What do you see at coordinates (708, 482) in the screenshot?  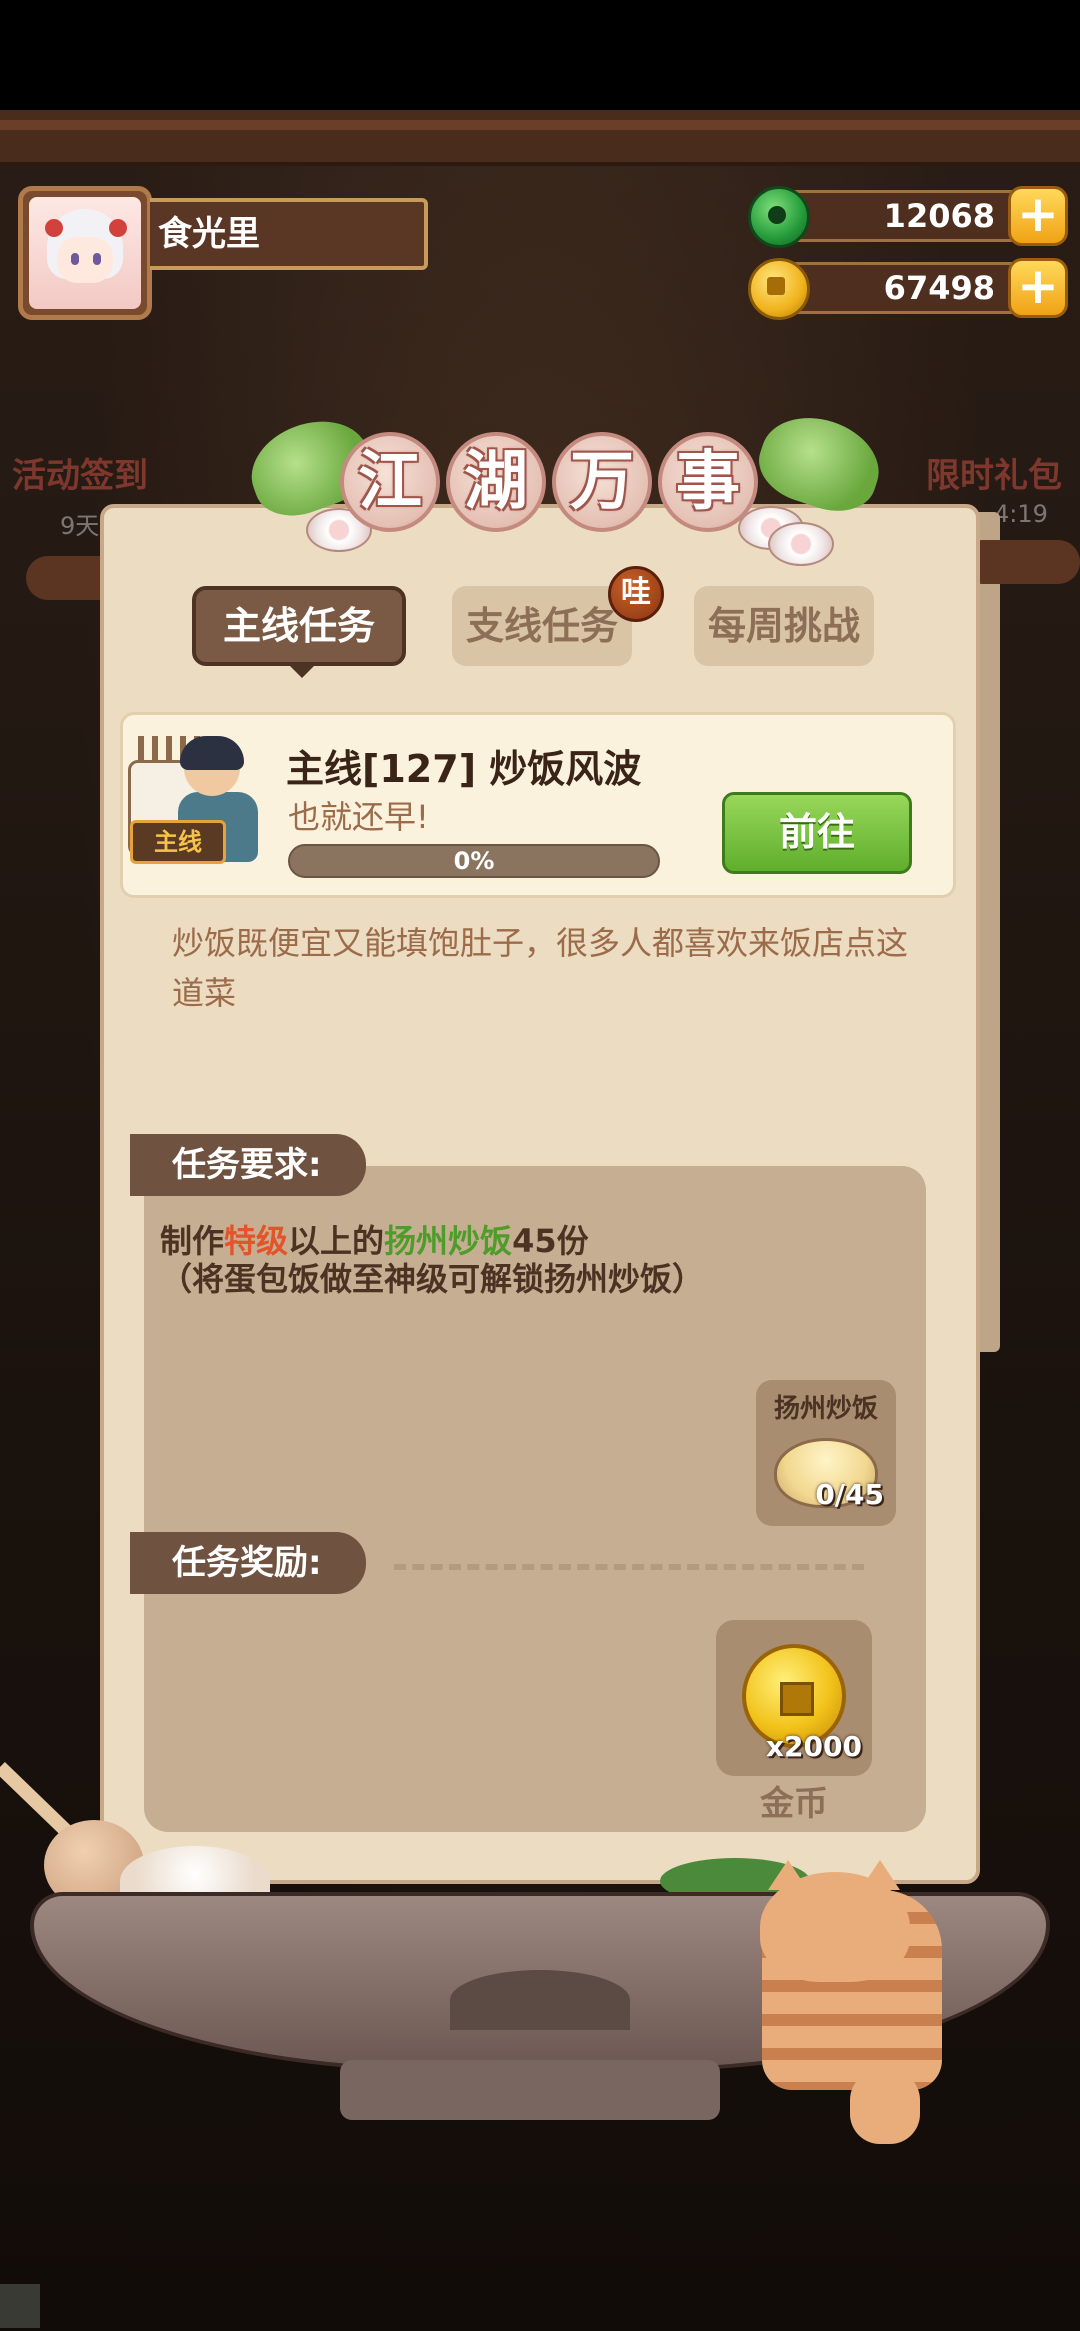 I see `title-char: 事` at bounding box center [708, 482].